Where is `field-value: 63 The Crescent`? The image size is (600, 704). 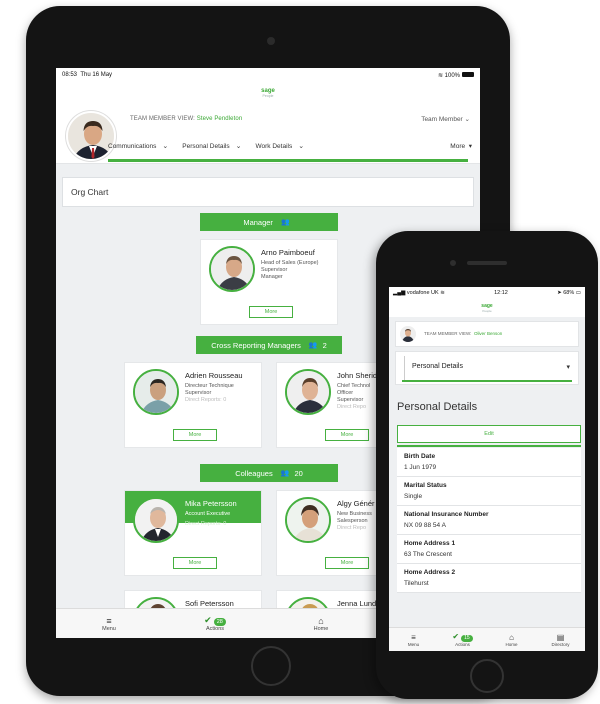 field-value: 63 The Crescent is located at coordinates (428, 554).